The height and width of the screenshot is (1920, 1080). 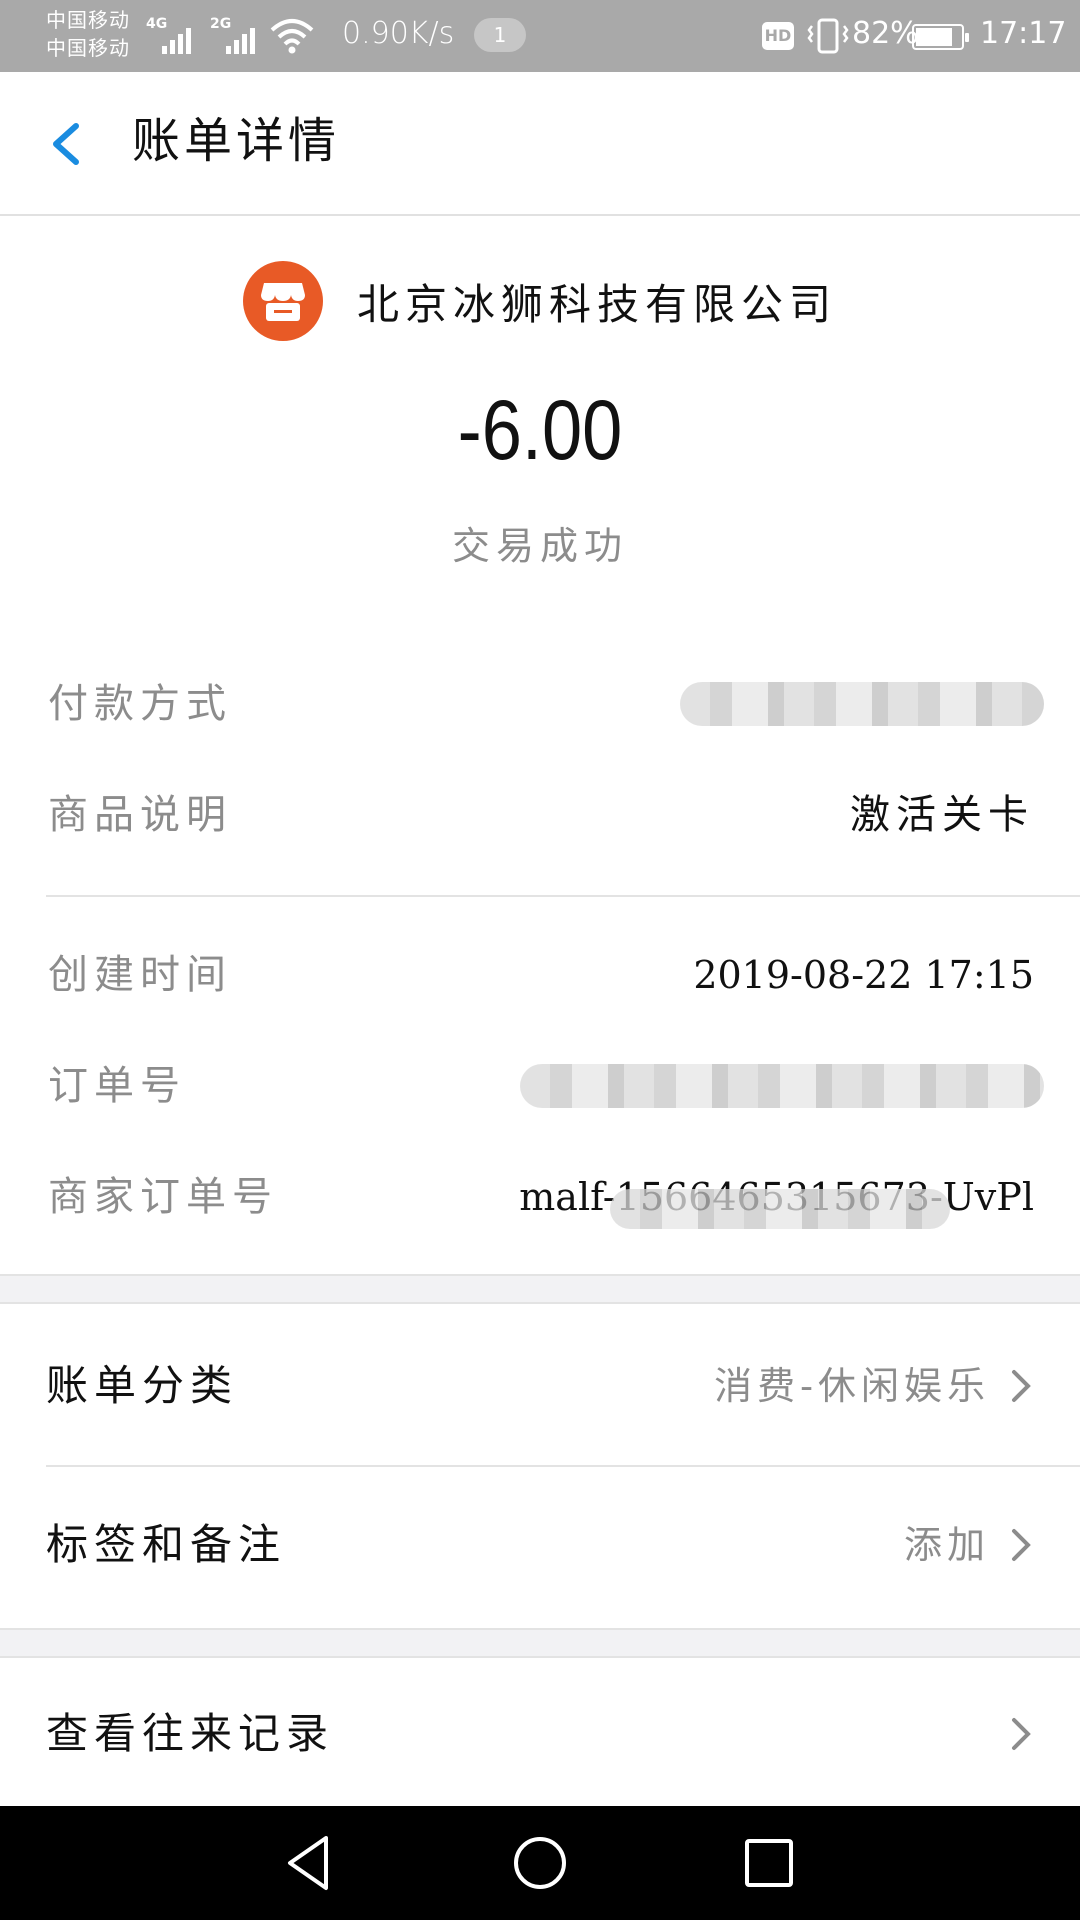 I want to click on system-nav-bar, so click(x=540, y=1863).